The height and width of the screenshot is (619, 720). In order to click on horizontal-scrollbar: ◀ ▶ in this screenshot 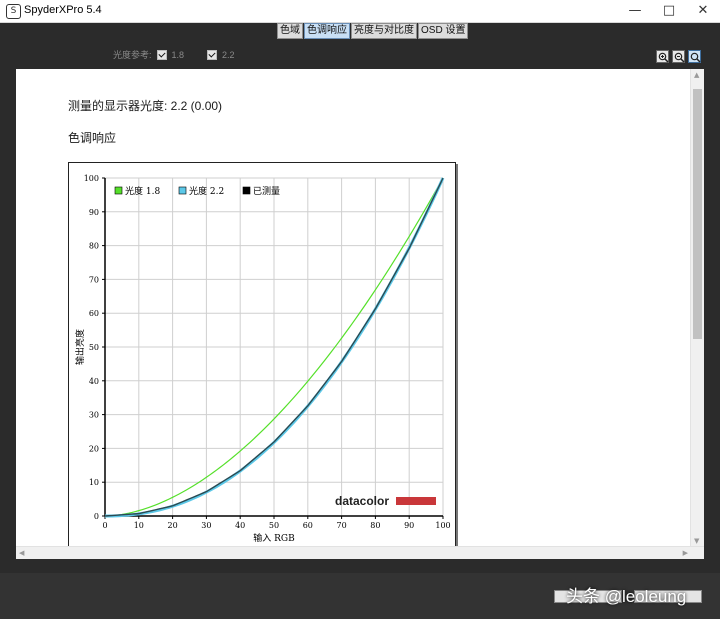, I will do `click(360, 552)`.